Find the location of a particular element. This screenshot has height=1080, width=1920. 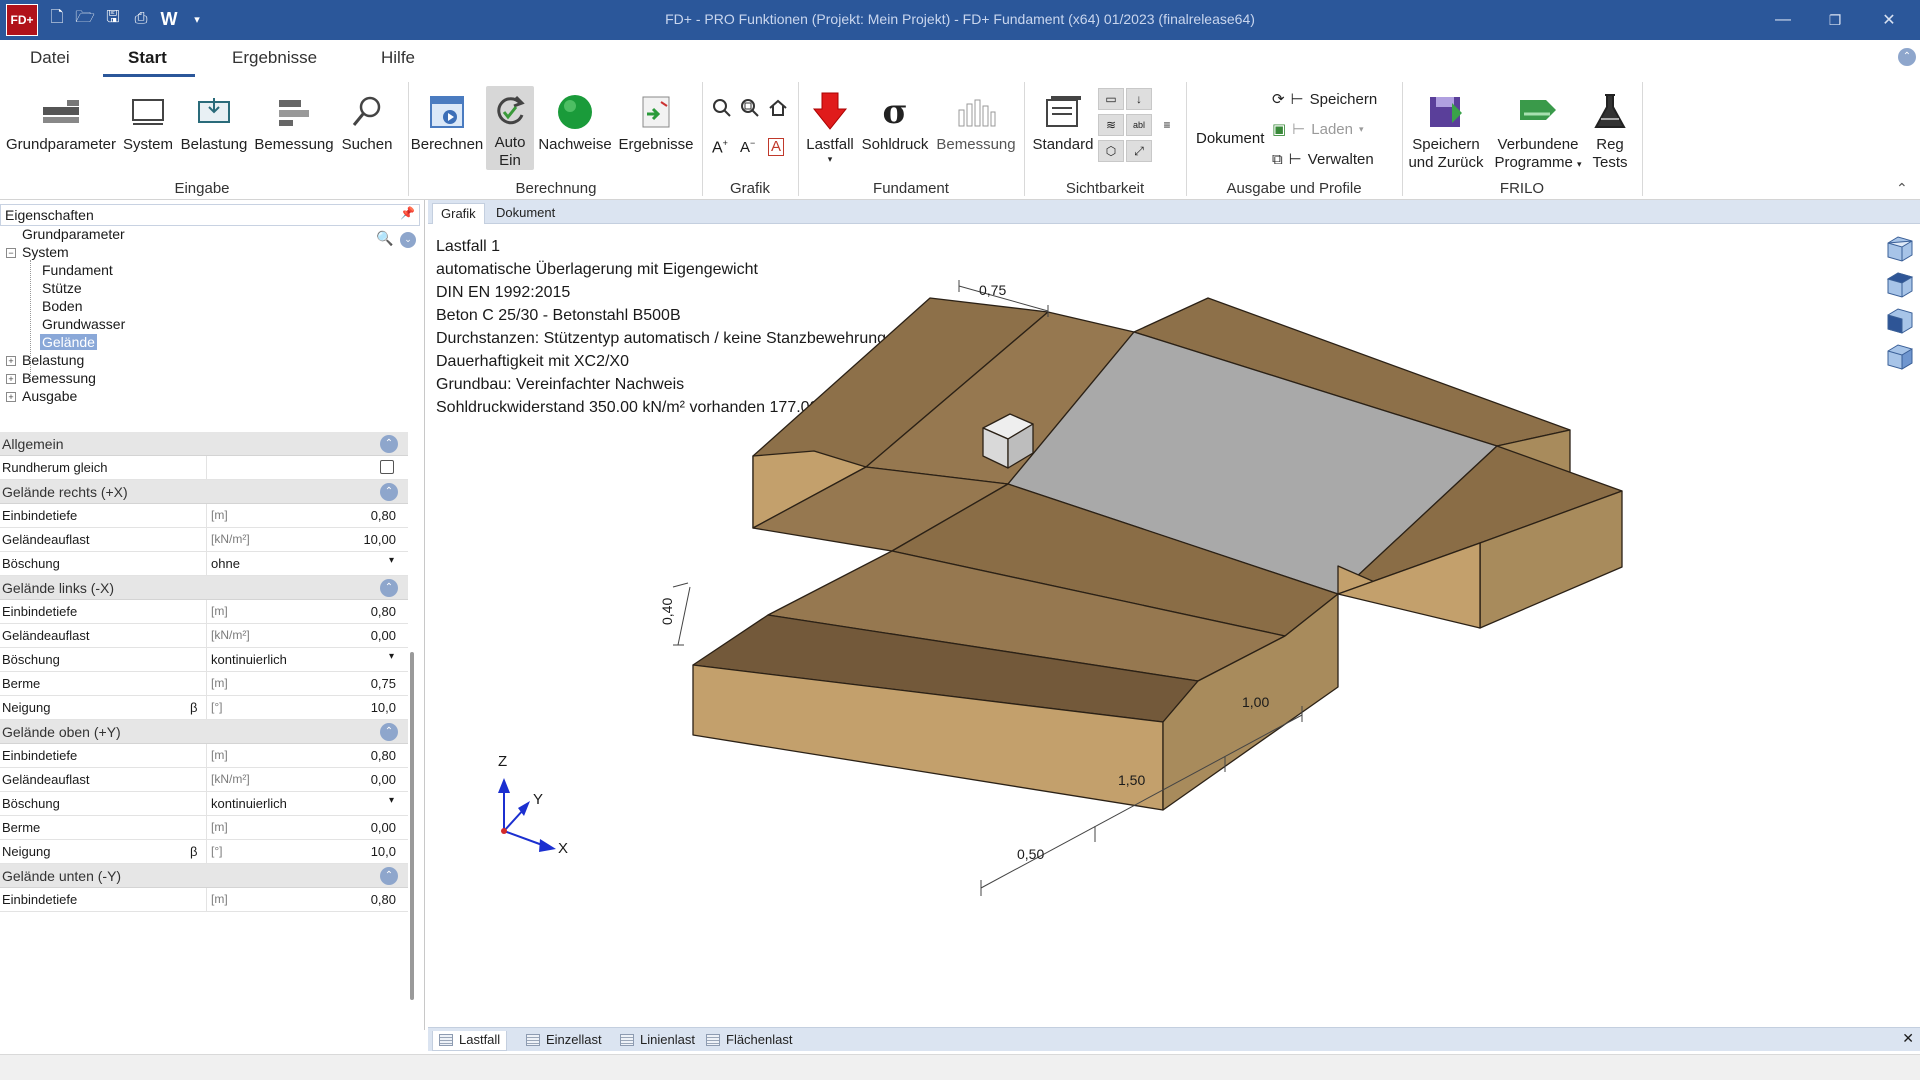

visibility-cube-icon: ⬡ is located at coordinates (1111, 151).